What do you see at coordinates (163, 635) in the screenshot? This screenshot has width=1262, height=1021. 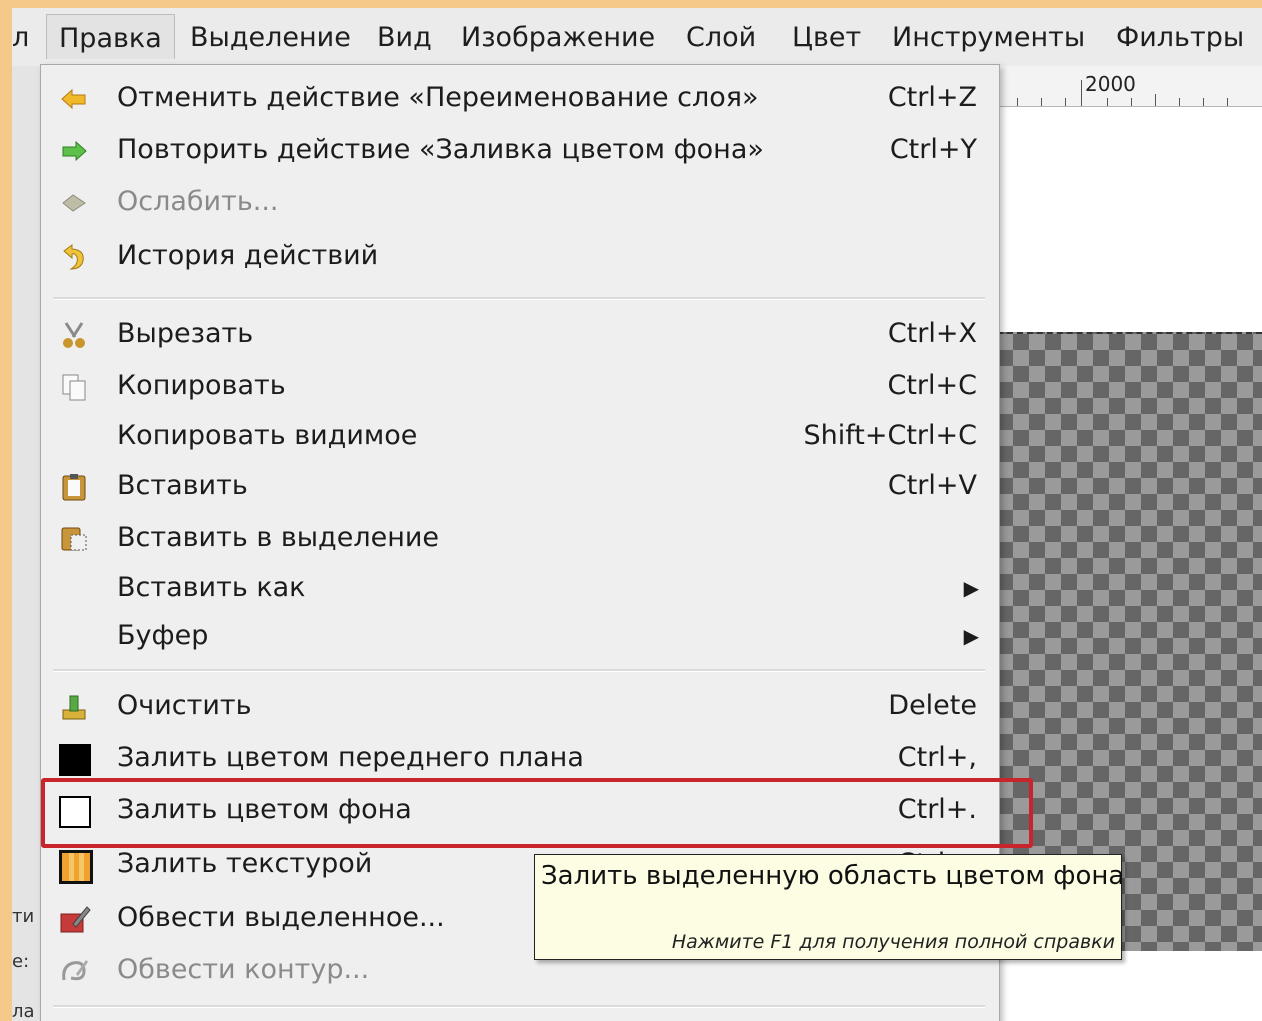 I see `menu-item-label: Буфер` at bounding box center [163, 635].